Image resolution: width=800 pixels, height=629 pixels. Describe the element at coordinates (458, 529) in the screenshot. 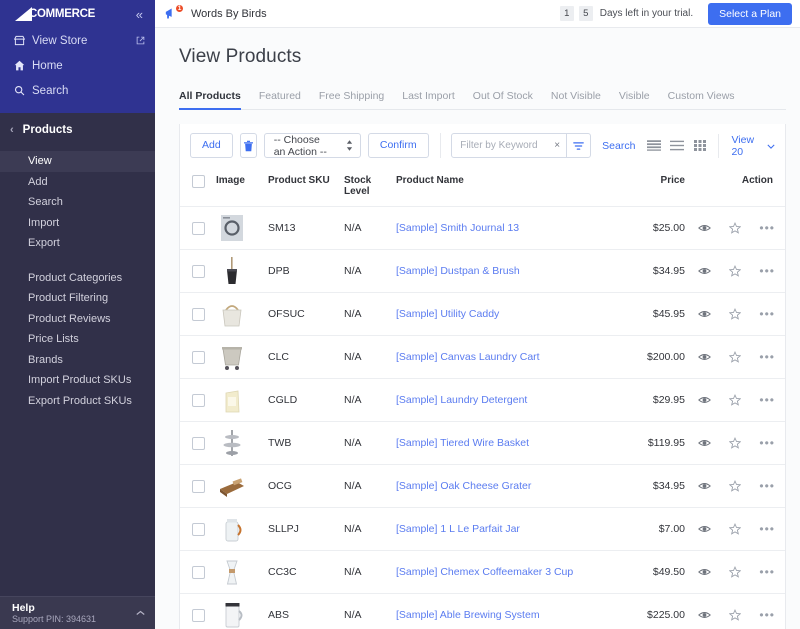

I see `product-name-link: [Sample] 1 L Le Parfait Jar` at that location.